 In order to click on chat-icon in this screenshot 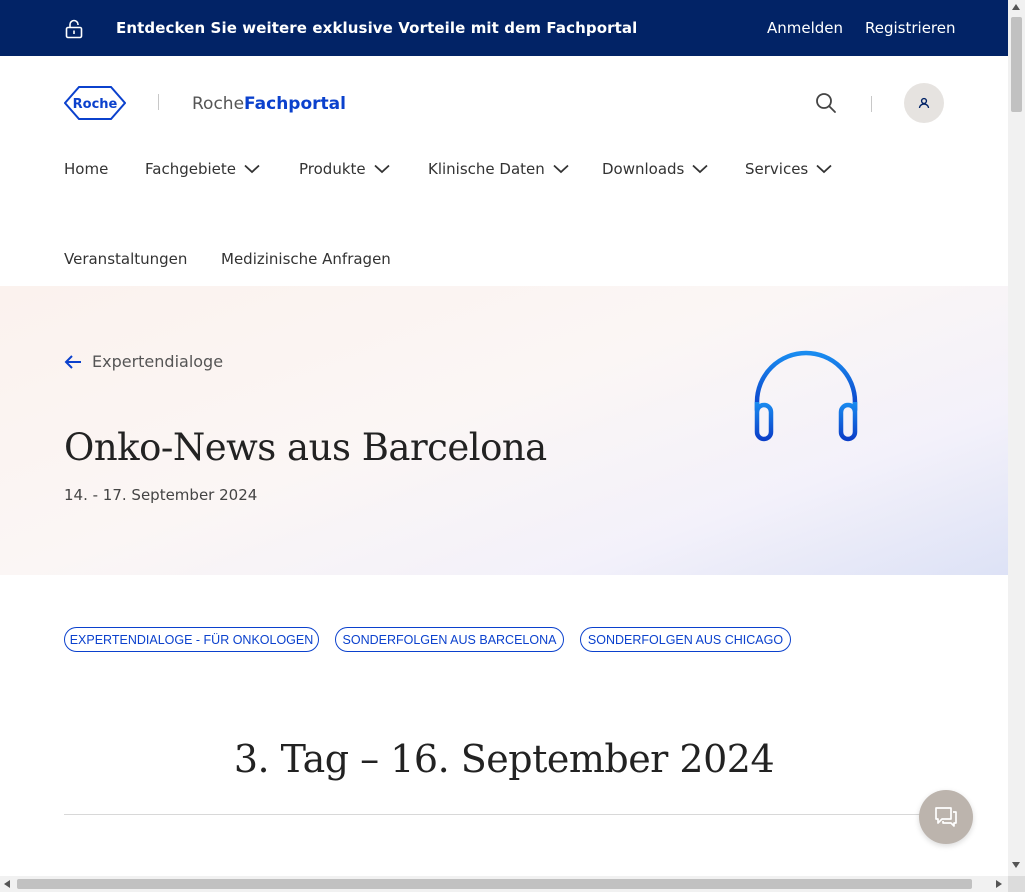, I will do `click(946, 817)`.